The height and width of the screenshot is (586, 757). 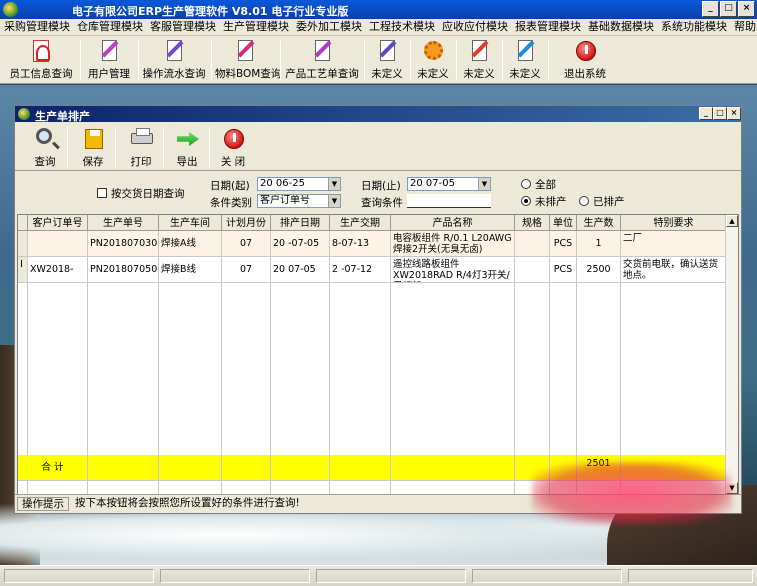 What do you see at coordinates (378, 9) in the screenshot?
I see `main-title-bar: 电子有限公司ERP生产管理软件 V8.01 电子行业专业版 _ □ ×` at bounding box center [378, 9].